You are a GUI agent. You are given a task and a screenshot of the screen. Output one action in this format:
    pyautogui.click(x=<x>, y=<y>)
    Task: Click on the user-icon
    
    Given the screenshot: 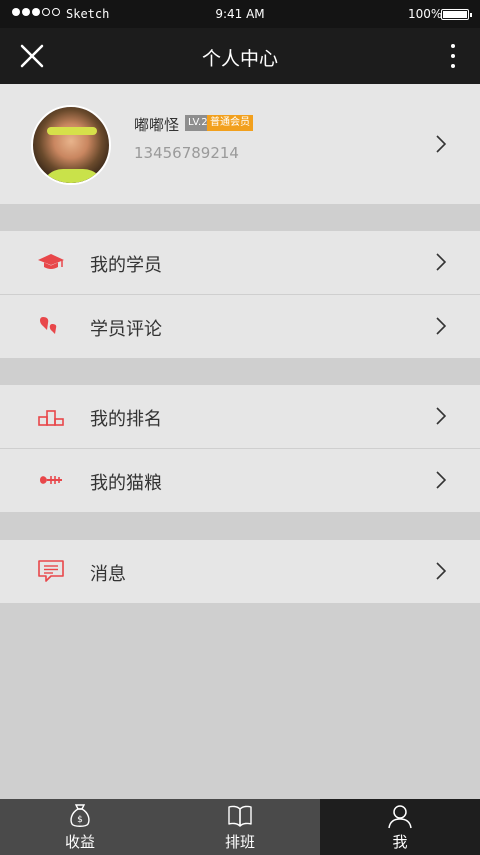 What is the action you would take?
    pyautogui.click(x=400, y=817)
    